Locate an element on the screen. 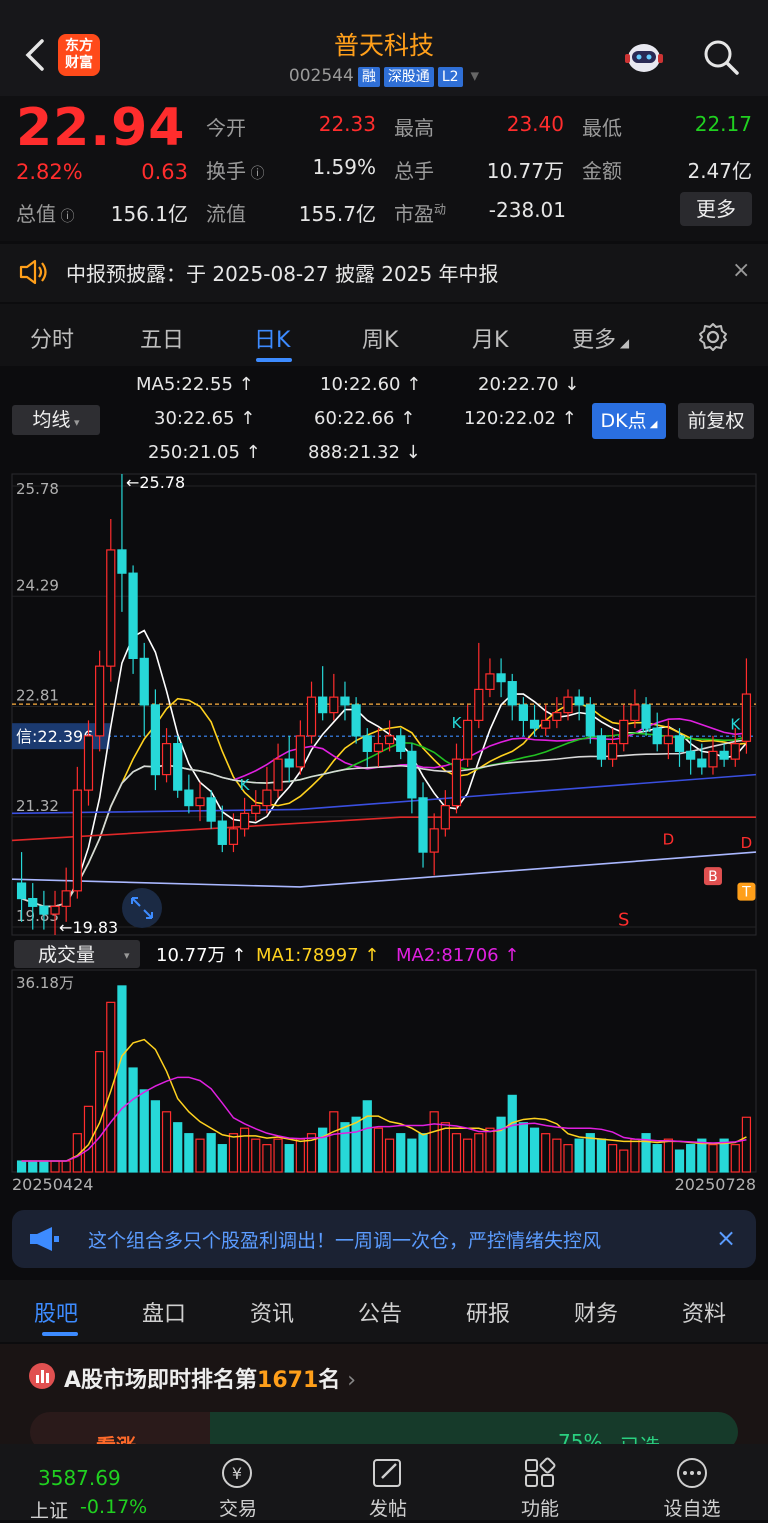  dk-point-button: DK点 ◢ is located at coordinates (629, 421).